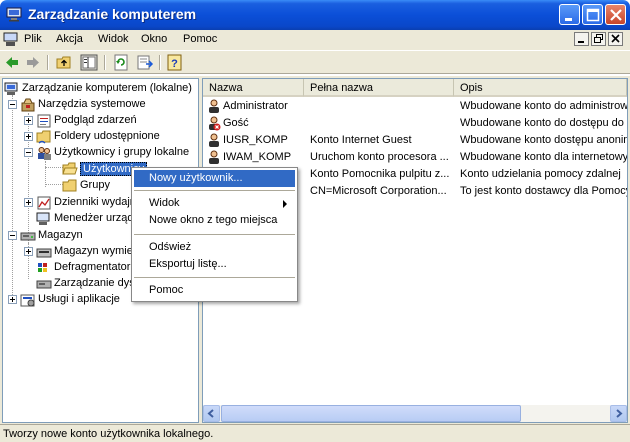 This screenshot has width=630, height=442. Describe the element at coordinates (121, 62) in the screenshot. I see `refresh-icon` at that location.